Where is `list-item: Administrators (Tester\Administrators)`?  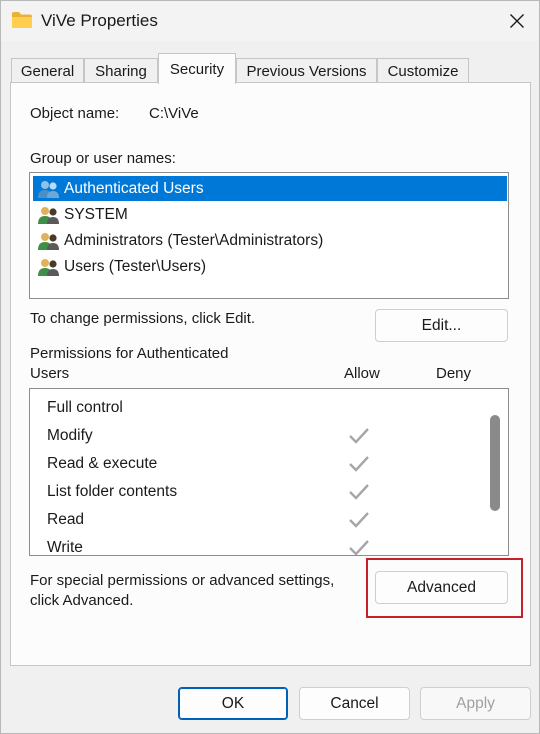 list-item: Administrators (Tester\Administrators) is located at coordinates (270, 240).